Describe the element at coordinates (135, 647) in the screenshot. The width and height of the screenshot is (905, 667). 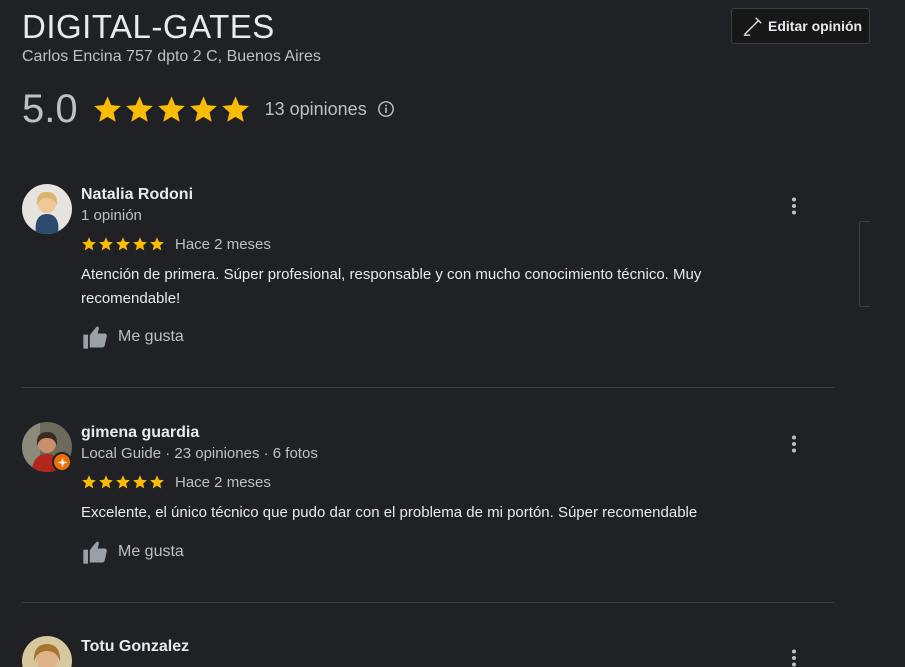
I see `reviewer-name: Totu Gonzalez` at that location.